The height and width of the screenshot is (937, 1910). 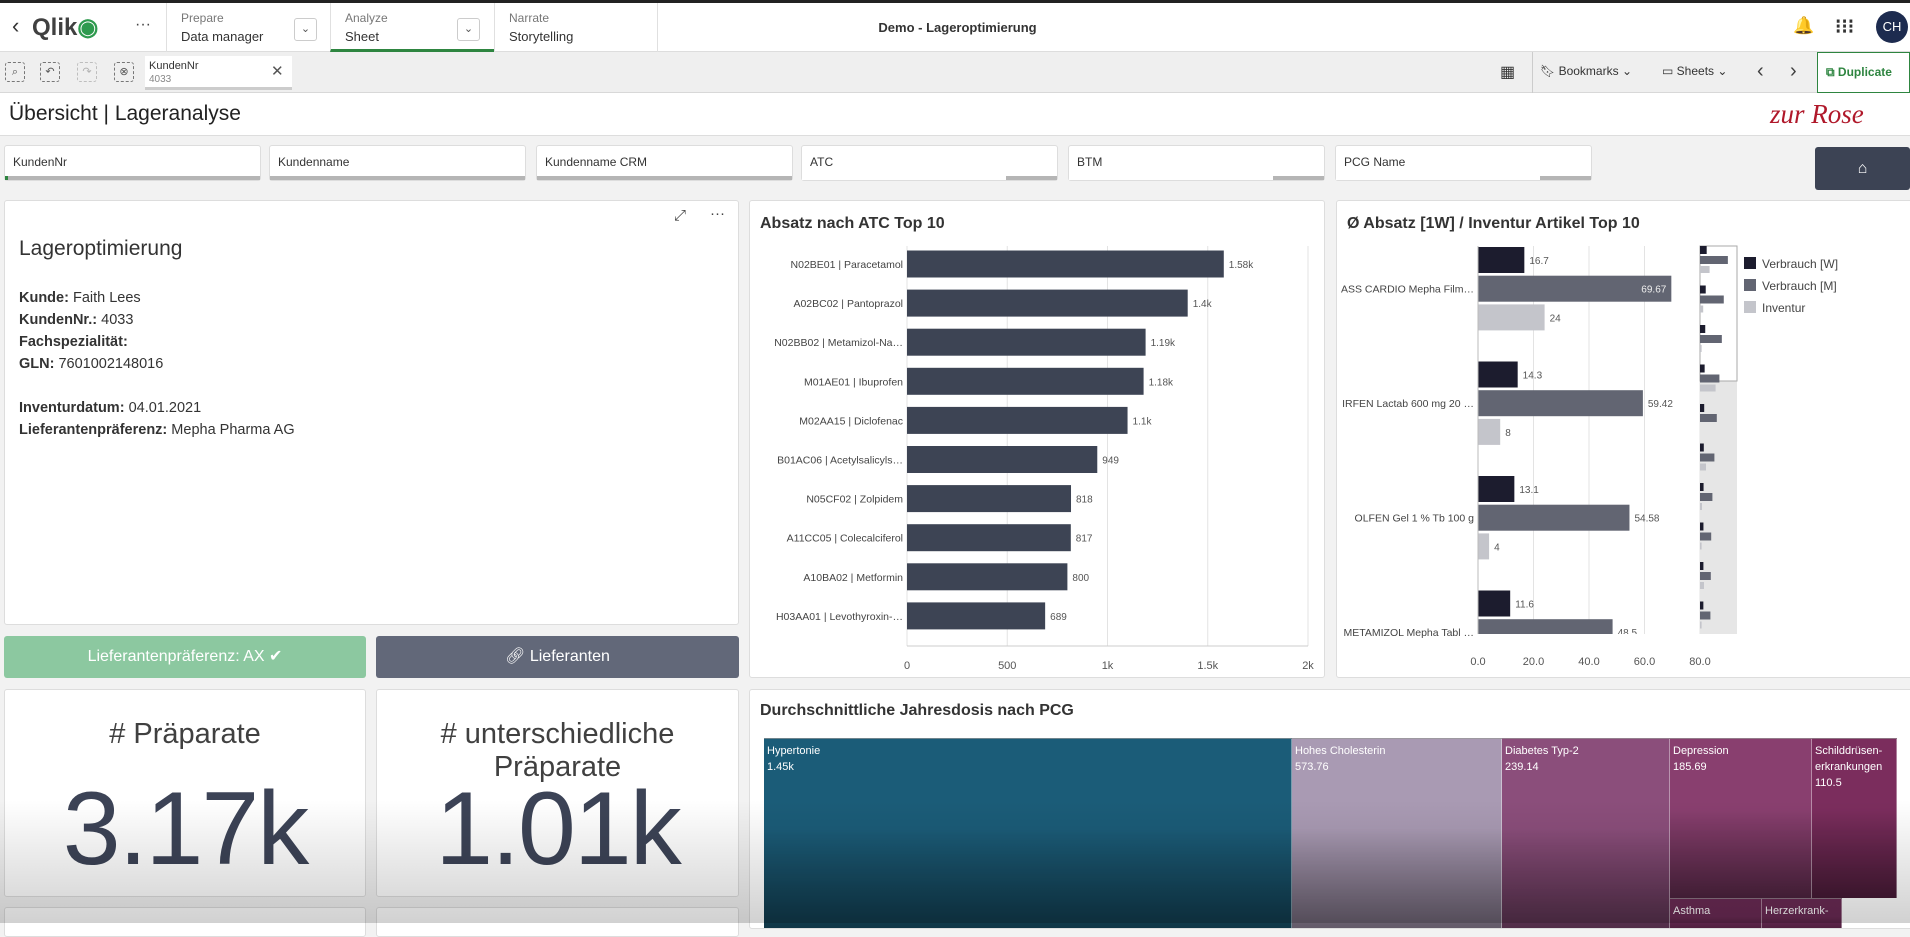 I want to click on notifications-bell-icon: 🔔, so click(x=1803, y=26).